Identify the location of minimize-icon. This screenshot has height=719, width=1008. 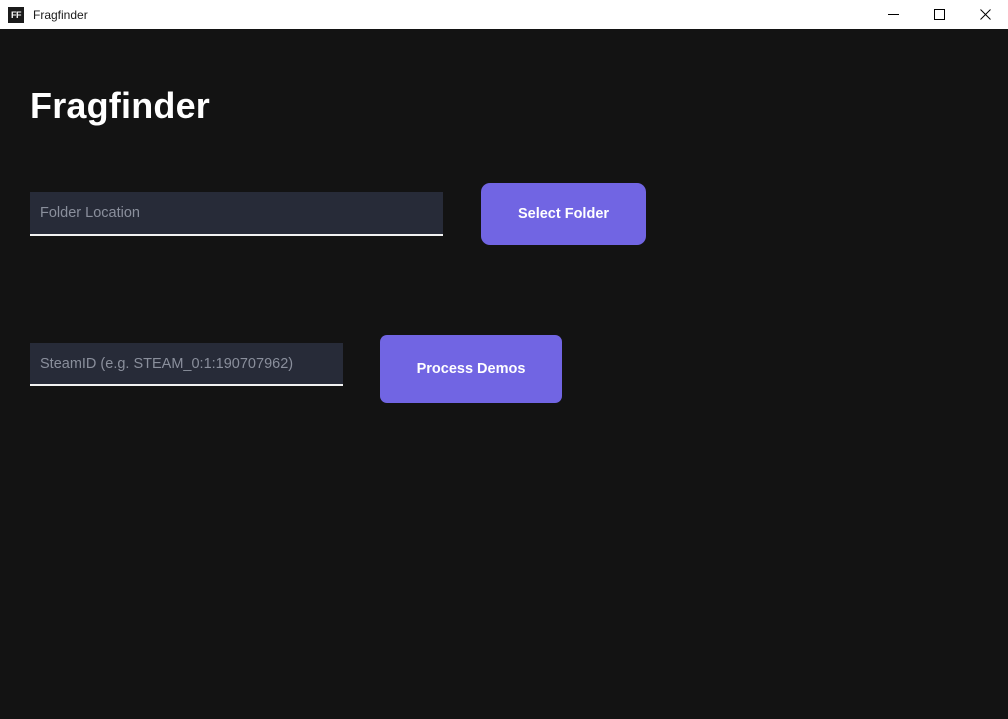
(893, 14).